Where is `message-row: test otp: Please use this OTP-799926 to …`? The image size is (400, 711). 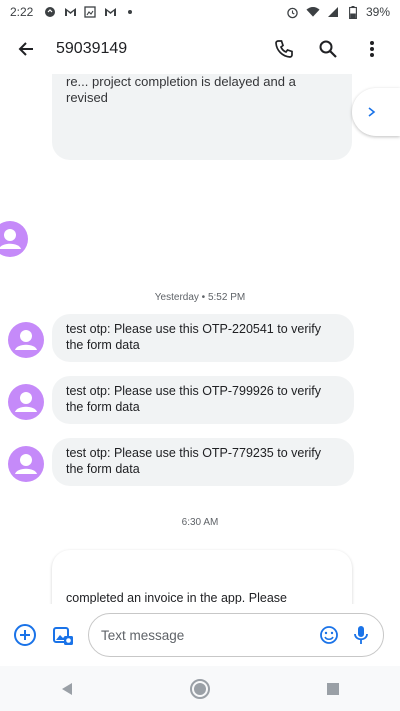
message-row: test otp: Please use this OTP-799926 to … is located at coordinates (200, 402).